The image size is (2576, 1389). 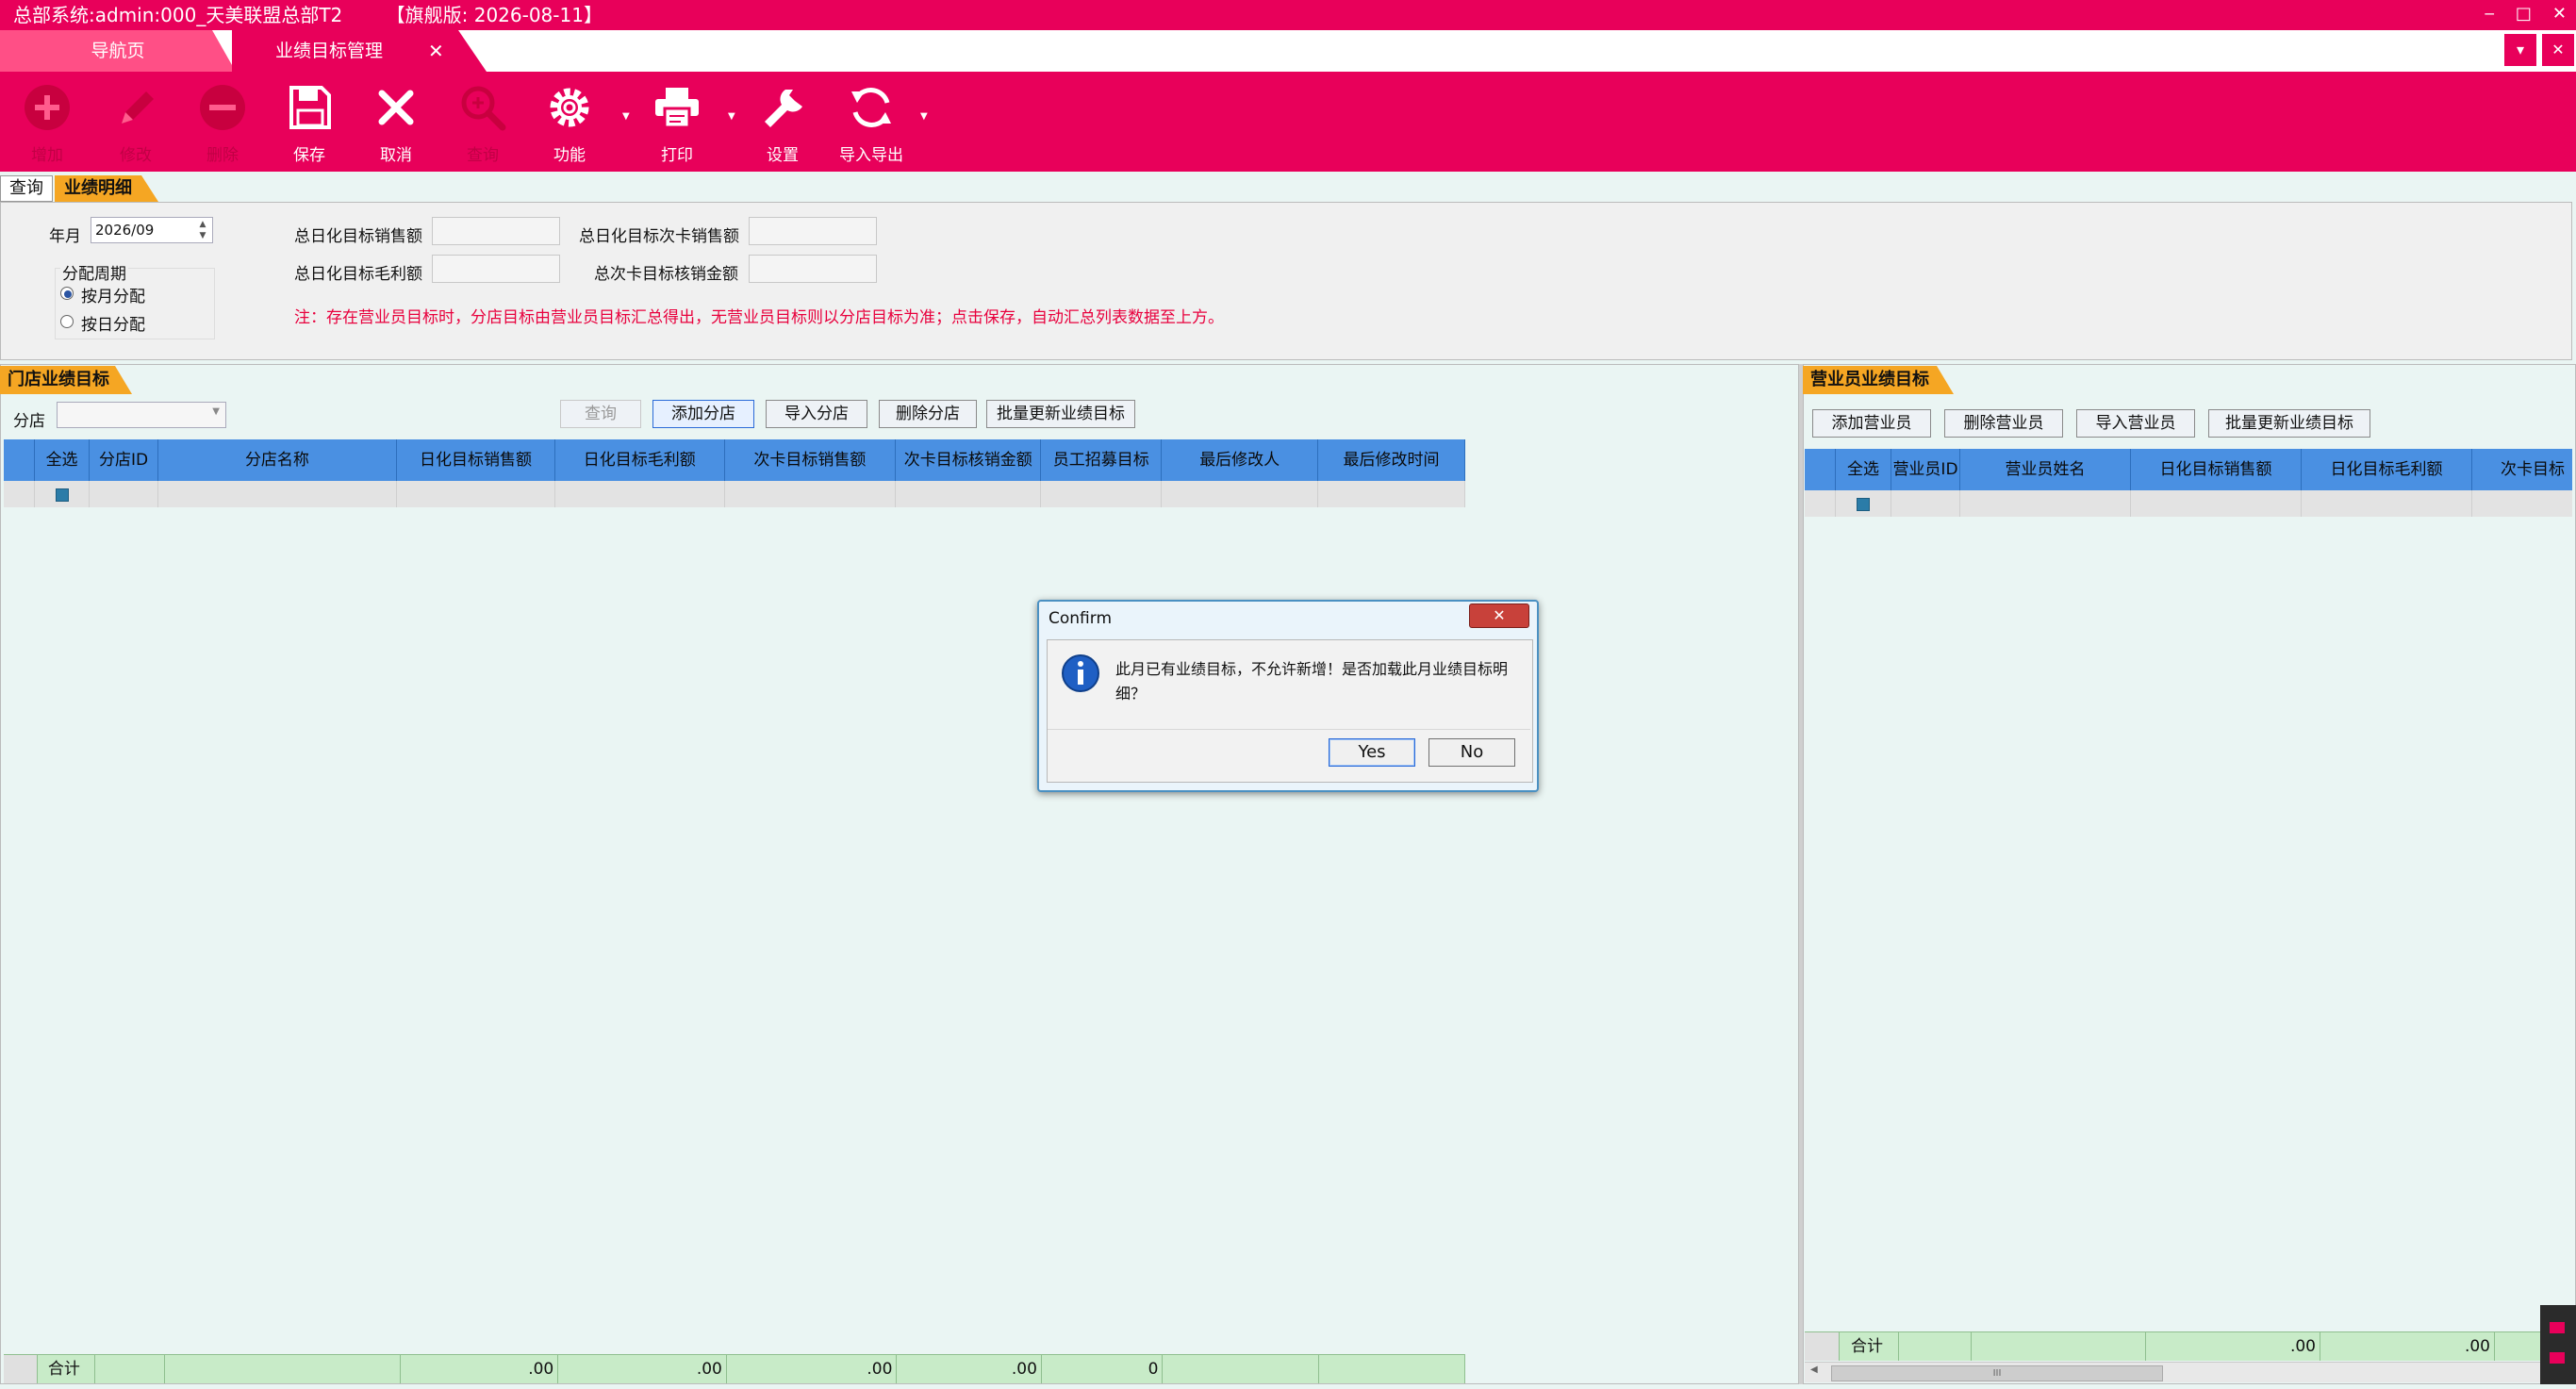 What do you see at coordinates (67, 321) in the screenshot?
I see `daily-radio` at bounding box center [67, 321].